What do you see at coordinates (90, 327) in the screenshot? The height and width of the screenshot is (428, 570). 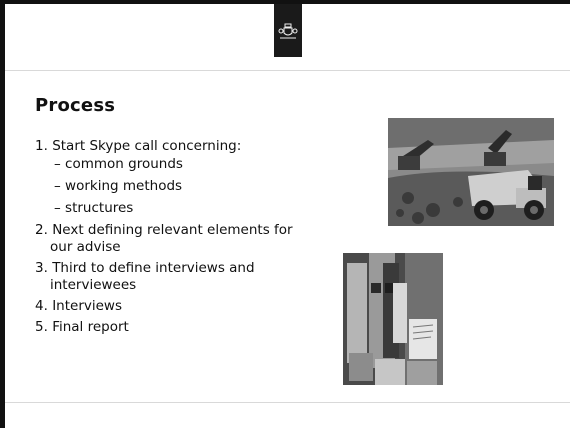 I see `item-text: Final report` at bounding box center [90, 327].